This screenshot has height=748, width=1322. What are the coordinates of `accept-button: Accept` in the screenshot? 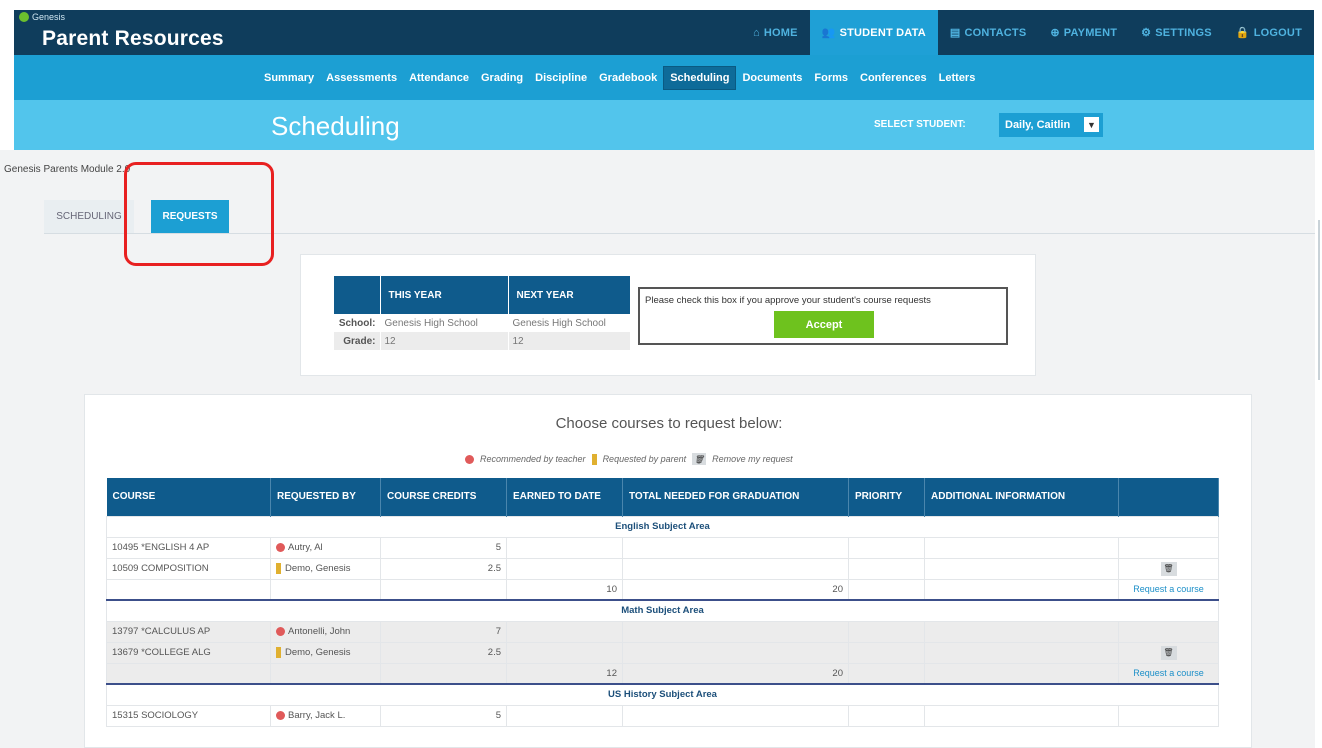 It's located at (824, 324).